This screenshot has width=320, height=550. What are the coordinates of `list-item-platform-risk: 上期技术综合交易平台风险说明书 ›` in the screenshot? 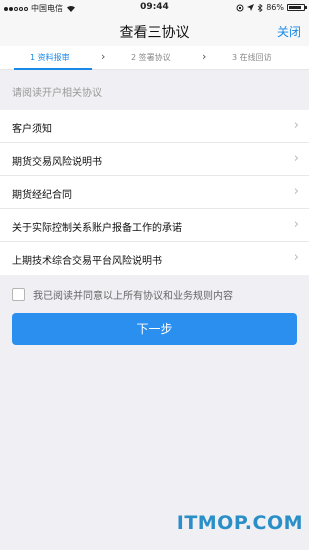 It's located at (154, 258).